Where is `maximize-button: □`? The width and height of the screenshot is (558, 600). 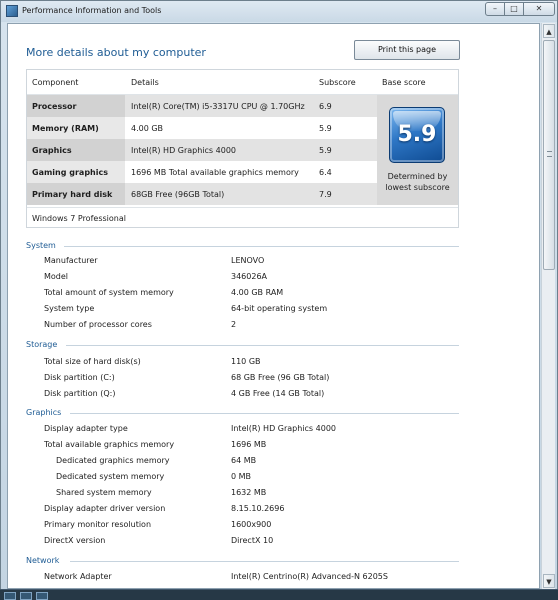 maximize-button: □ is located at coordinates (514, 9).